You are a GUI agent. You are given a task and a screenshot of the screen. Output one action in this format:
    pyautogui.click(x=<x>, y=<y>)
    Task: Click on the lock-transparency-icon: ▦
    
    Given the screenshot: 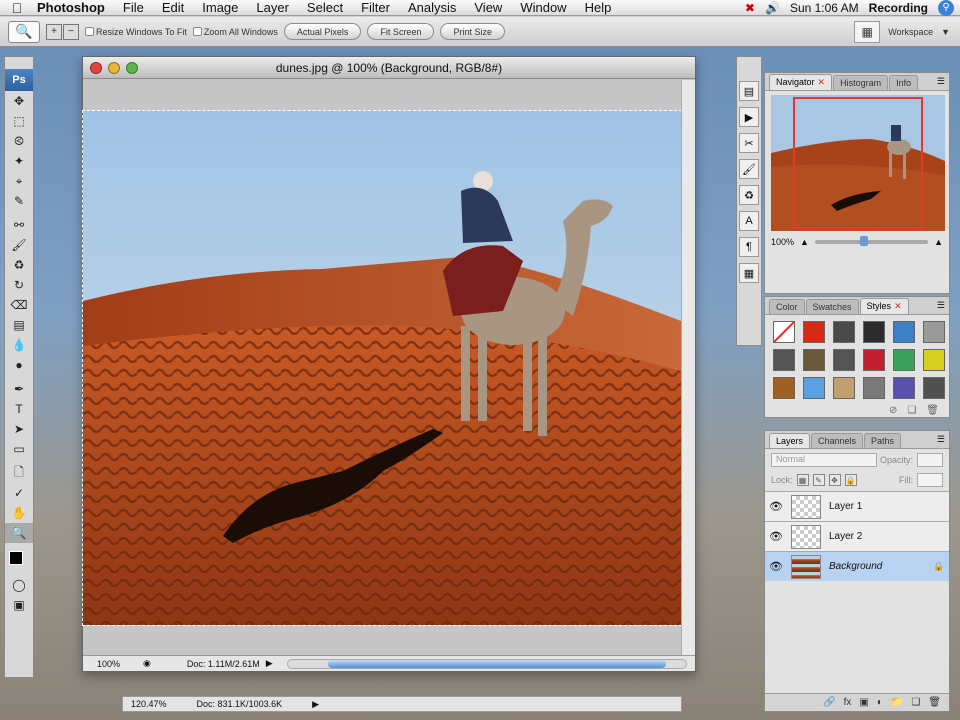 What is the action you would take?
    pyautogui.click(x=802, y=480)
    